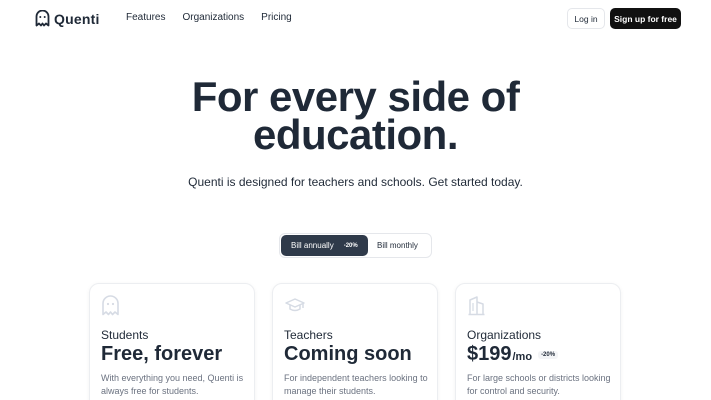 The width and height of the screenshot is (711, 400). What do you see at coordinates (295, 305) in the screenshot?
I see `graduation-cap-icon` at bounding box center [295, 305].